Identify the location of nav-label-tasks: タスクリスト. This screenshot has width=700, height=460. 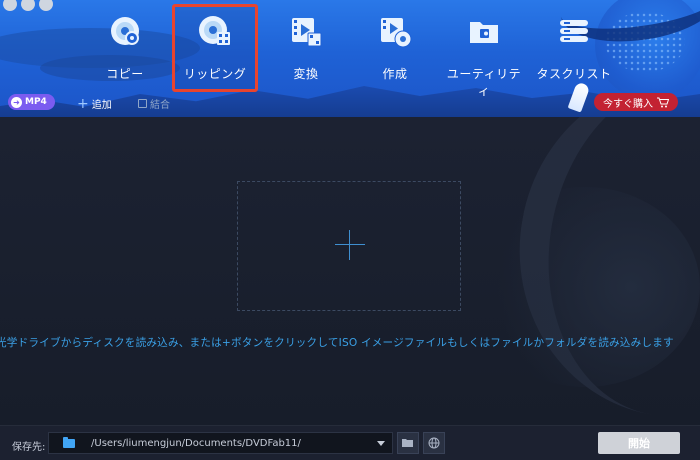
(574, 74).